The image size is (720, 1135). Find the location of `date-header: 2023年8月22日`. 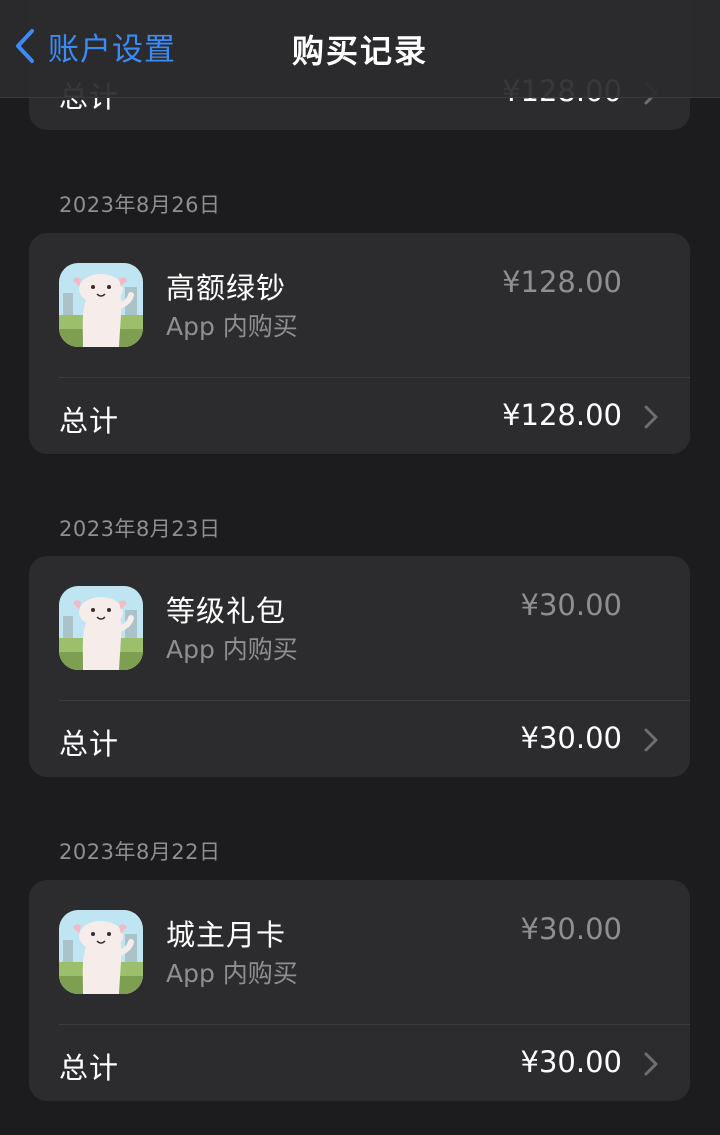

date-header: 2023年8月22日 is located at coordinates (140, 852).